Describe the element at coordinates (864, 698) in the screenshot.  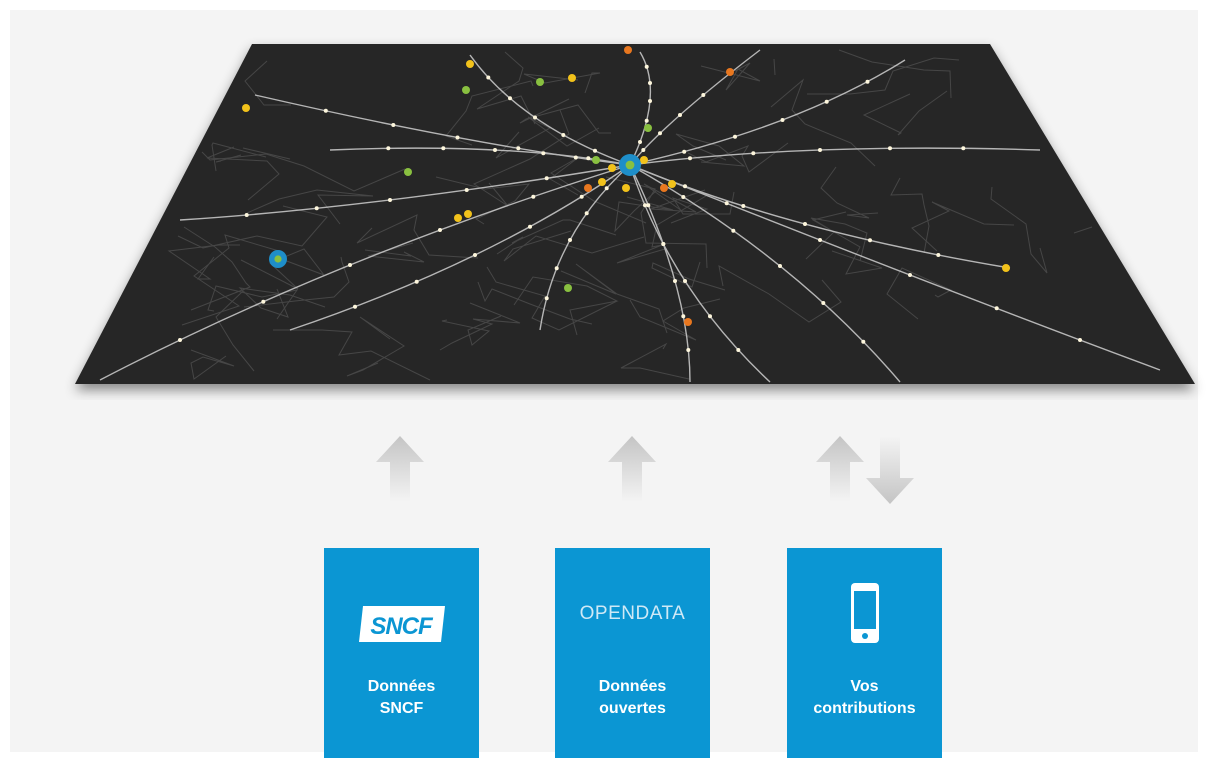
I see `card-label-contributions: Vos contributions` at that location.